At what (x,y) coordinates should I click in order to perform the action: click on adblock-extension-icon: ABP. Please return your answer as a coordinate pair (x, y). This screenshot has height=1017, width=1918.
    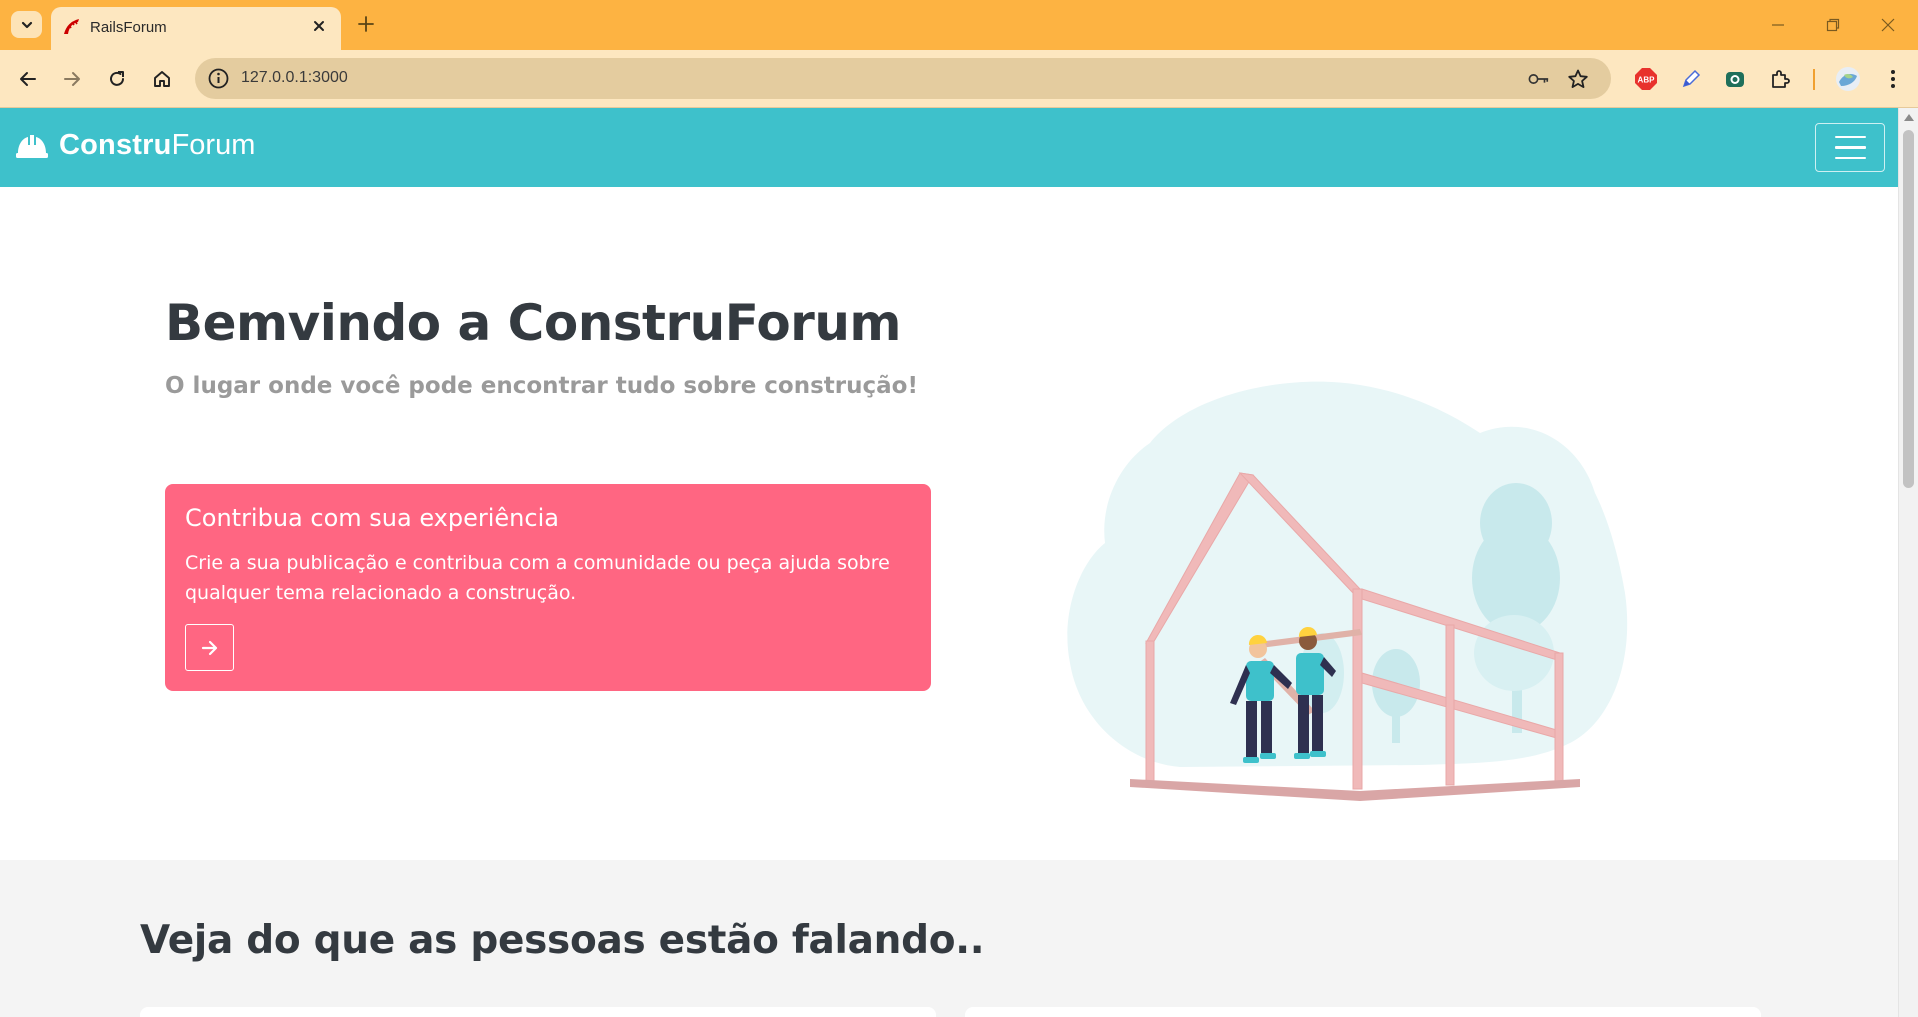
    Looking at the image, I should click on (1646, 79).